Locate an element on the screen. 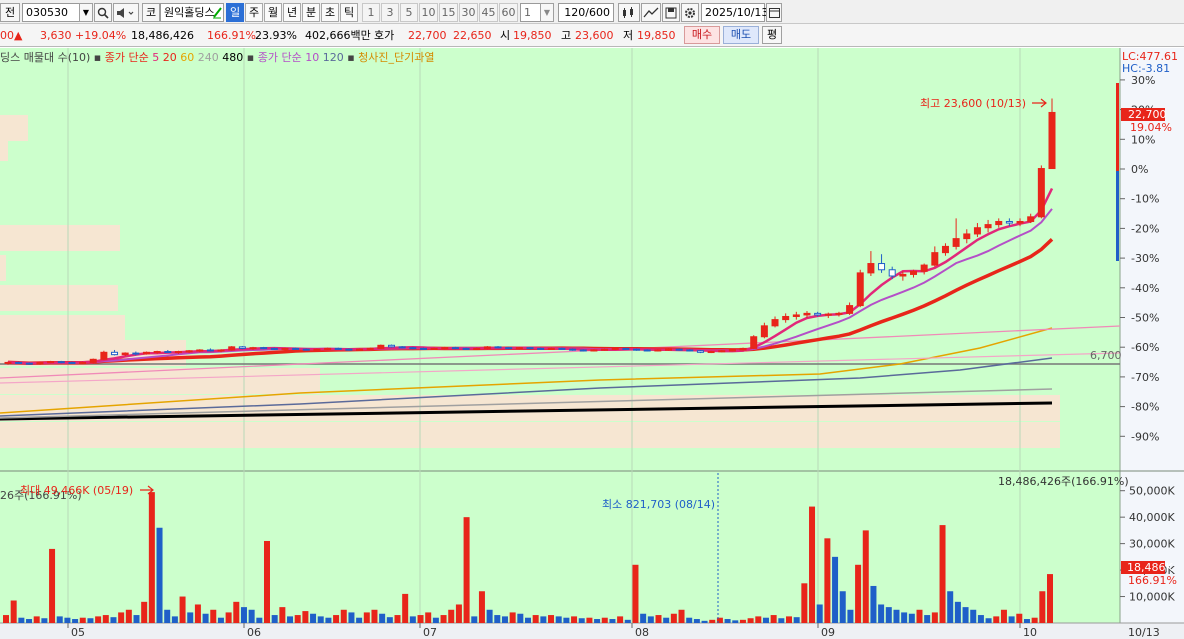 Image resolution: width=1184 pixels, height=639 pixels. sound-icon is located at coordinates (126, 12).